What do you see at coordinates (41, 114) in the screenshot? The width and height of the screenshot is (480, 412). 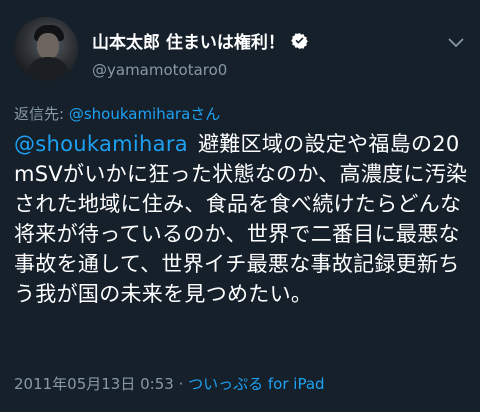 I see `reply-prefix: 返信先:` at bounding box center [41, 114].